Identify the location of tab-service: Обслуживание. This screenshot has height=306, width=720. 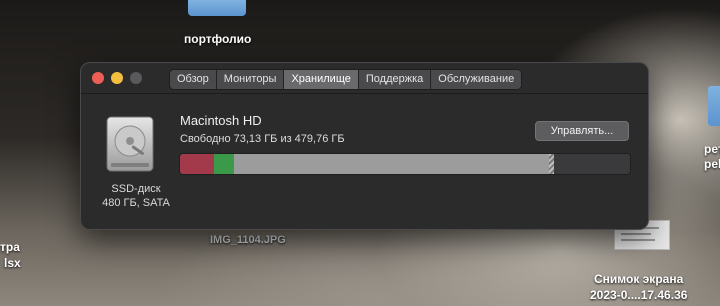
(476, 79).